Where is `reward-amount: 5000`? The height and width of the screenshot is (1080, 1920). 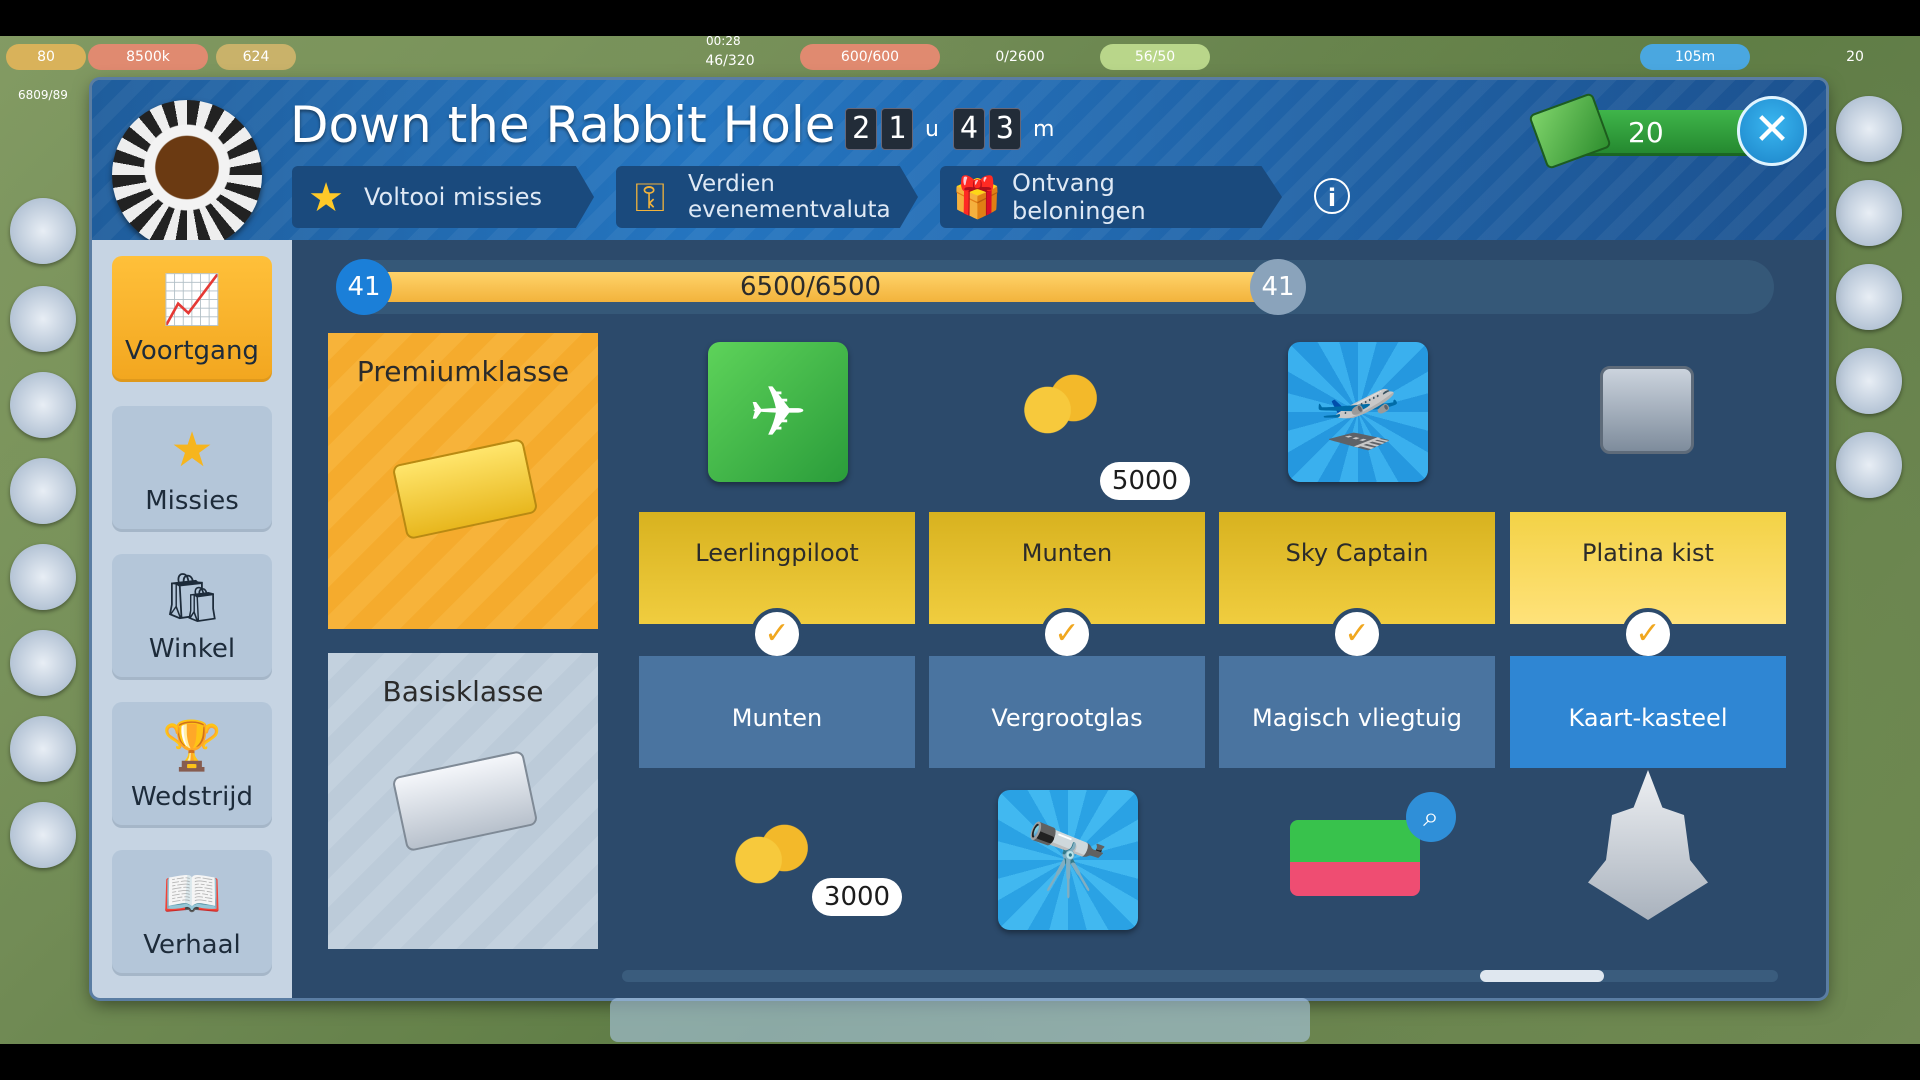
reward-amount: 5000 is located at coordinates (1145, 481).